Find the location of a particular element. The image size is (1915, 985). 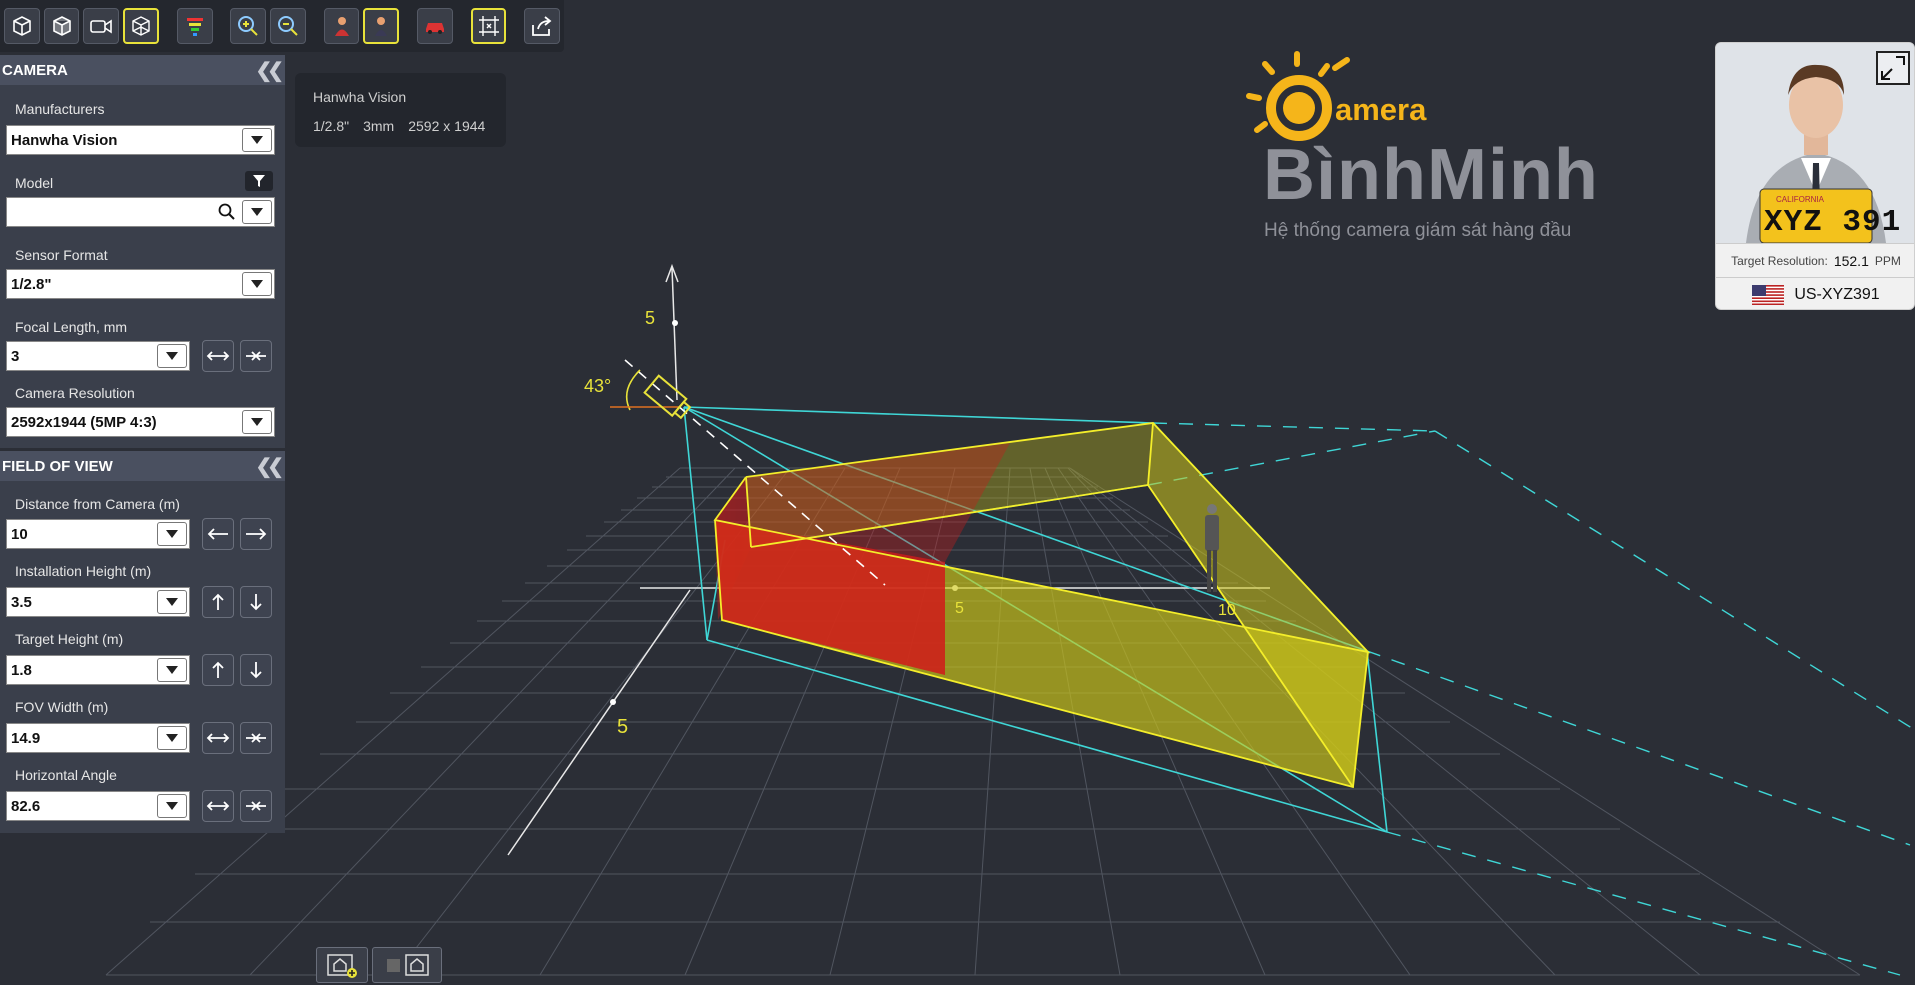

focal-widen-button is located at coordinates (218, 356).